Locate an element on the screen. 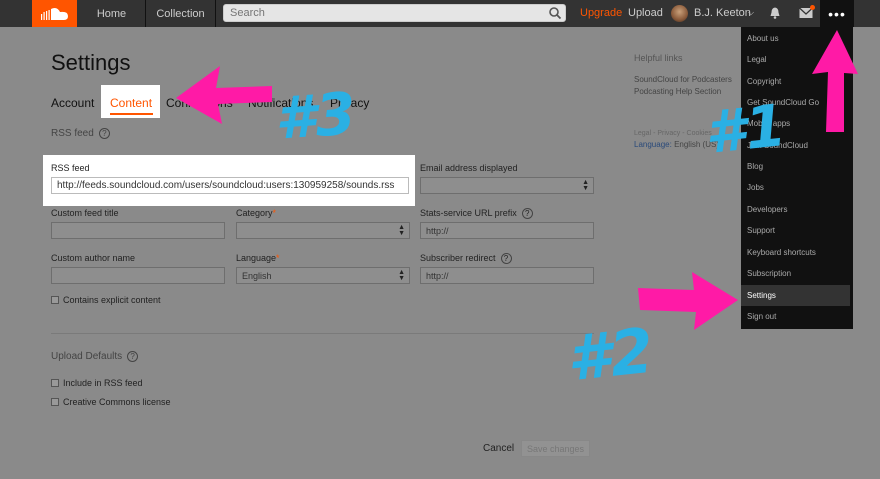  user-name: B.J. Keeton is located at coordinates (722, 13).